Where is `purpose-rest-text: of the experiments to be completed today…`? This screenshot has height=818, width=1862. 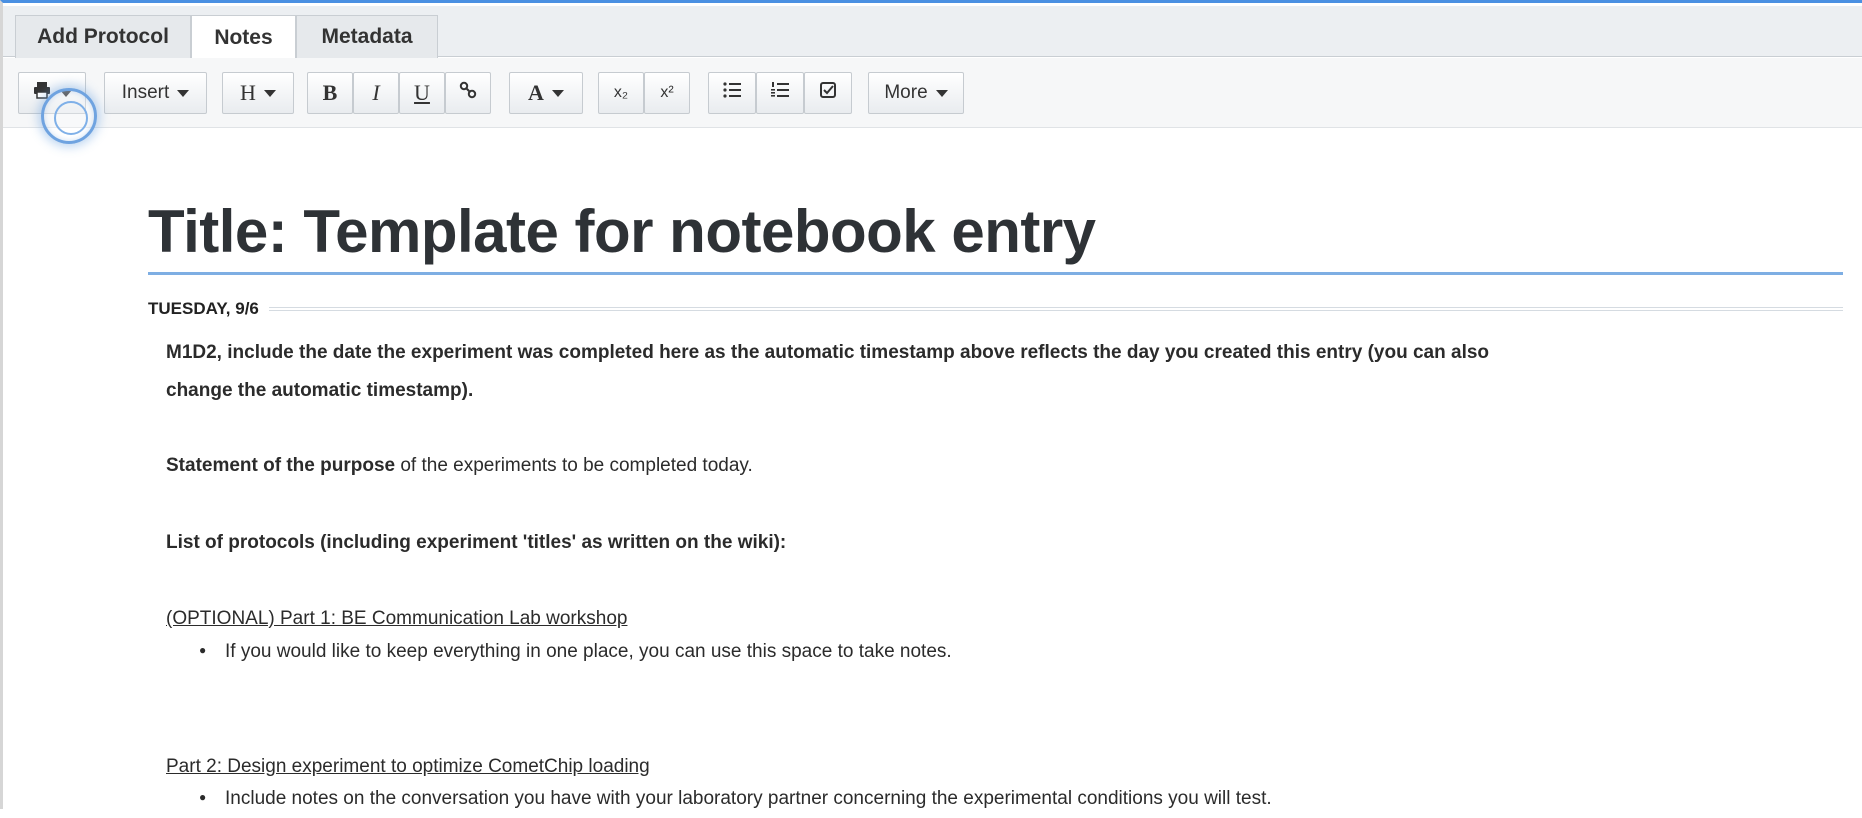
purpose-rest-text: of the experiments to be completed today… is located at coordinates (574, 465).